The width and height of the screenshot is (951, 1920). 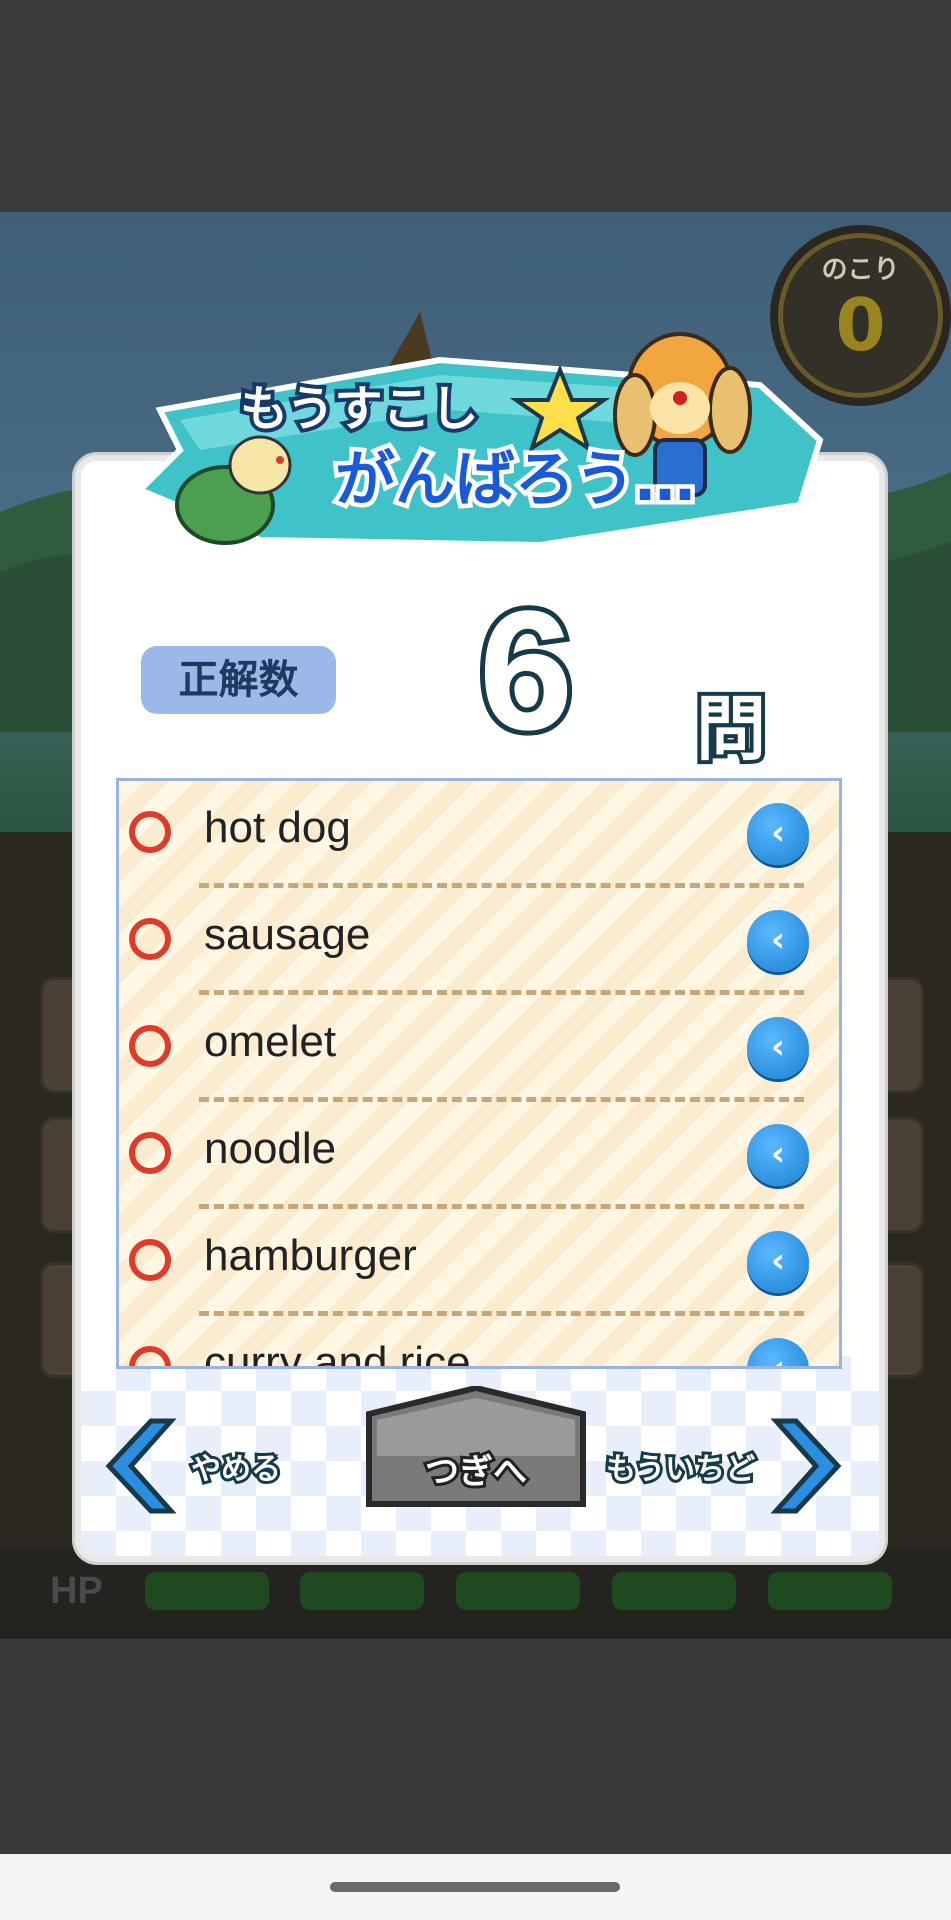 I want to click on retry-button: もういちど, so click(x=724, y=1466).